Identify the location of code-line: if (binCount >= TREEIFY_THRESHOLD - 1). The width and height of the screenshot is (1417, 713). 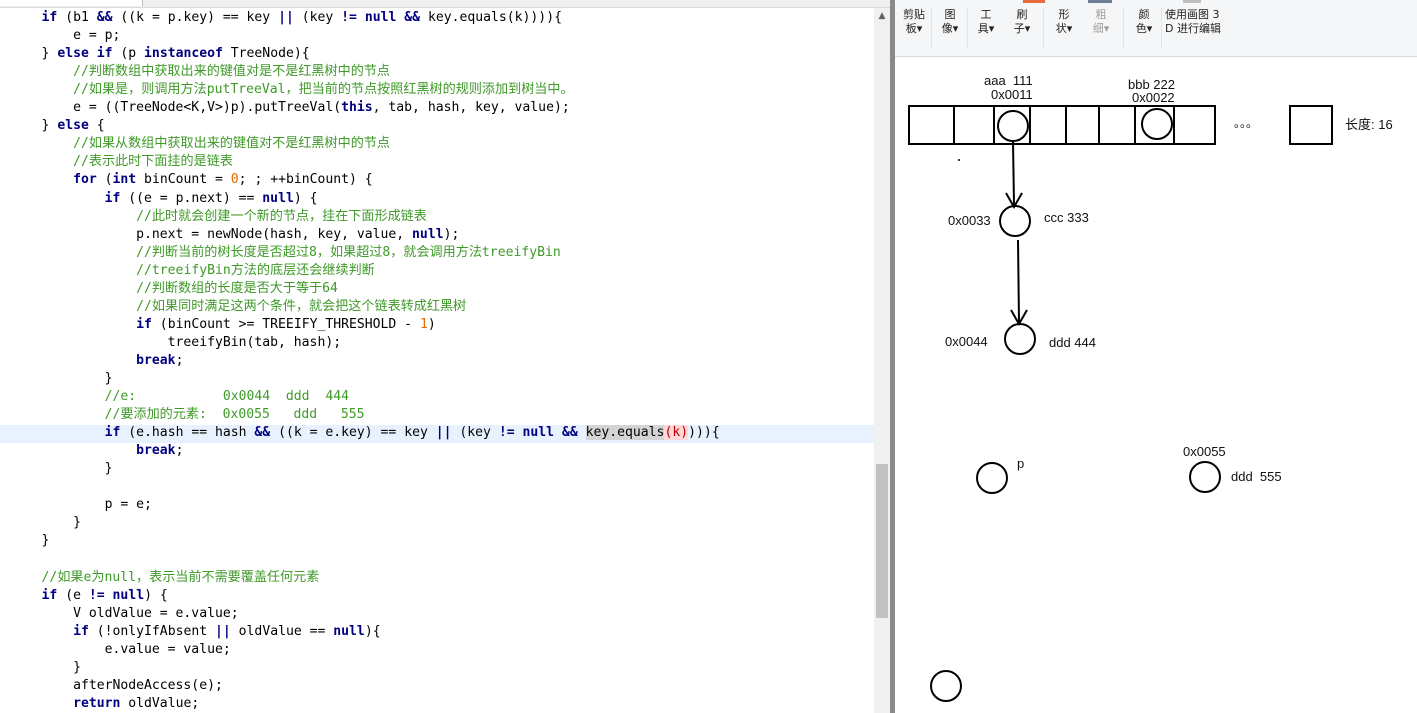
(223, 325).